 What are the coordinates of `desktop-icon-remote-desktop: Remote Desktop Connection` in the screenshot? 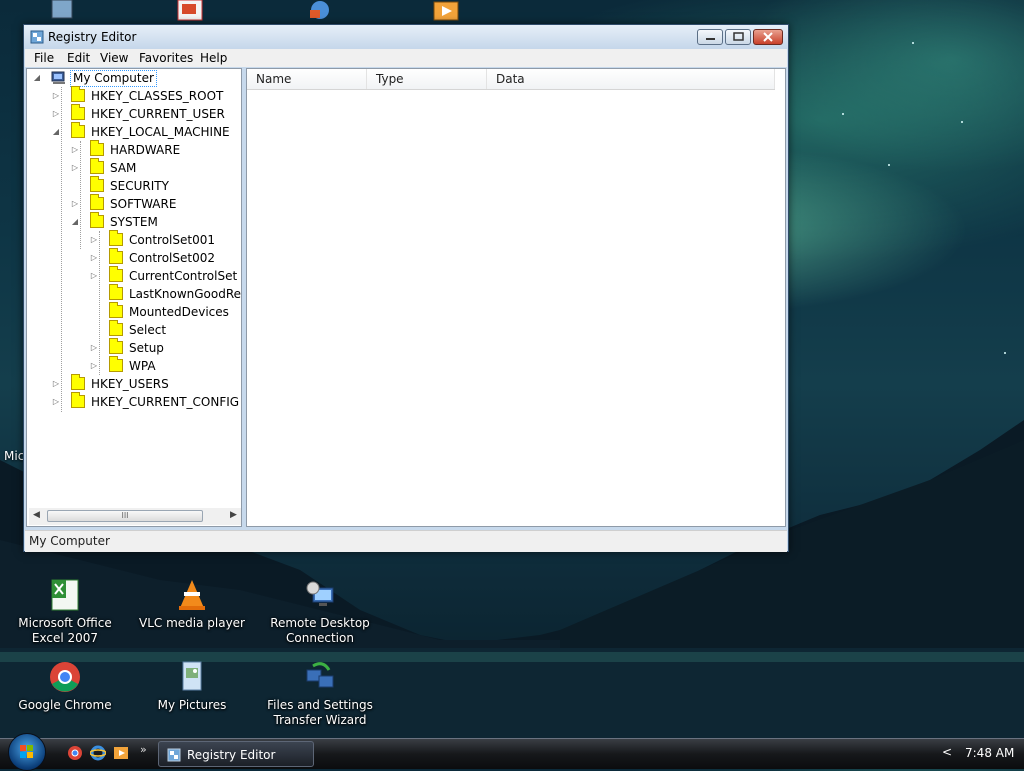 It's located at (320, 612).